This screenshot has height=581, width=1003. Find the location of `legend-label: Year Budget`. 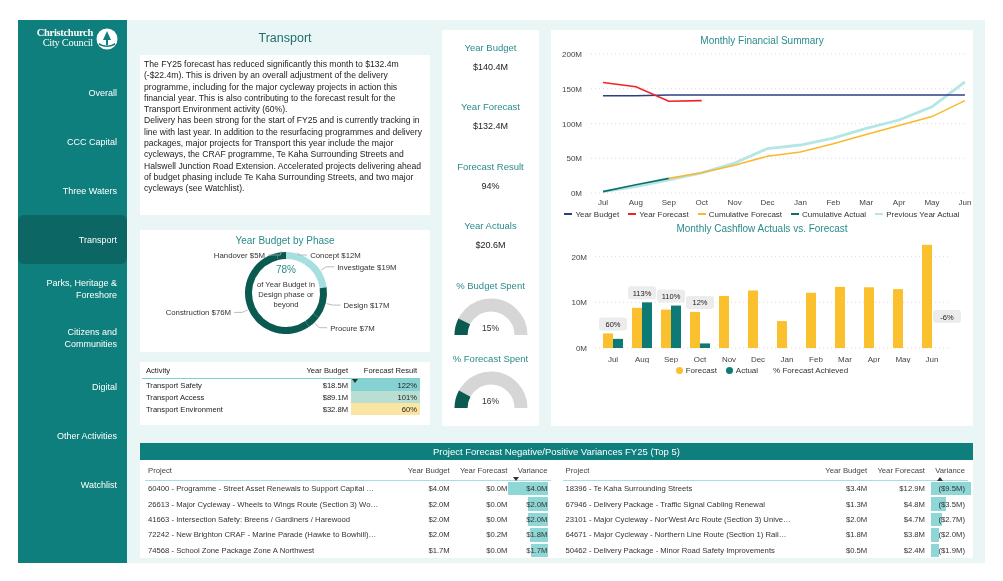

legend-label: Year Budget is located at coordinates (597, 214).